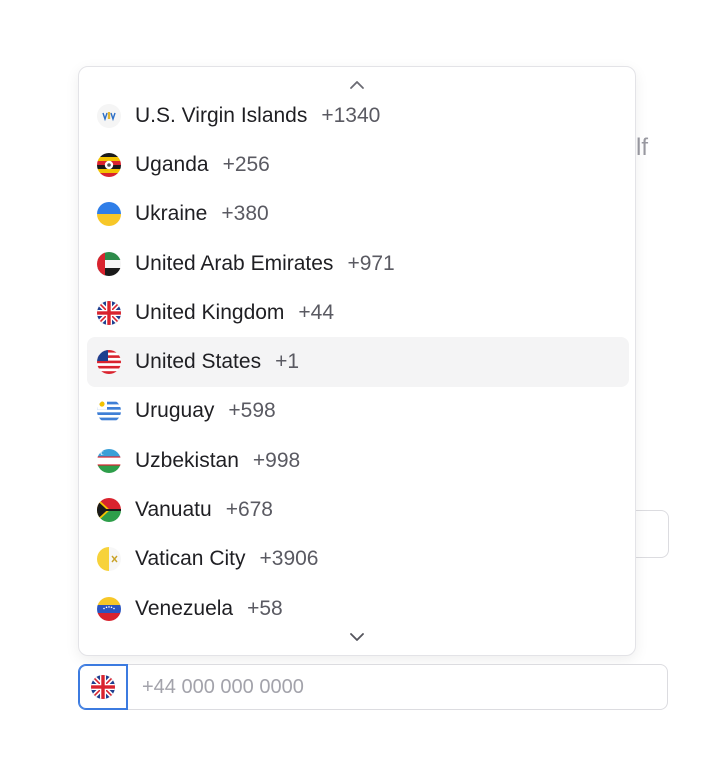 Image resolution: width=720 pixels, height=767 pixels. Describe the element at coordinates (171, 214) in the screenshot. I see `country-name: Ukraine` at that location.